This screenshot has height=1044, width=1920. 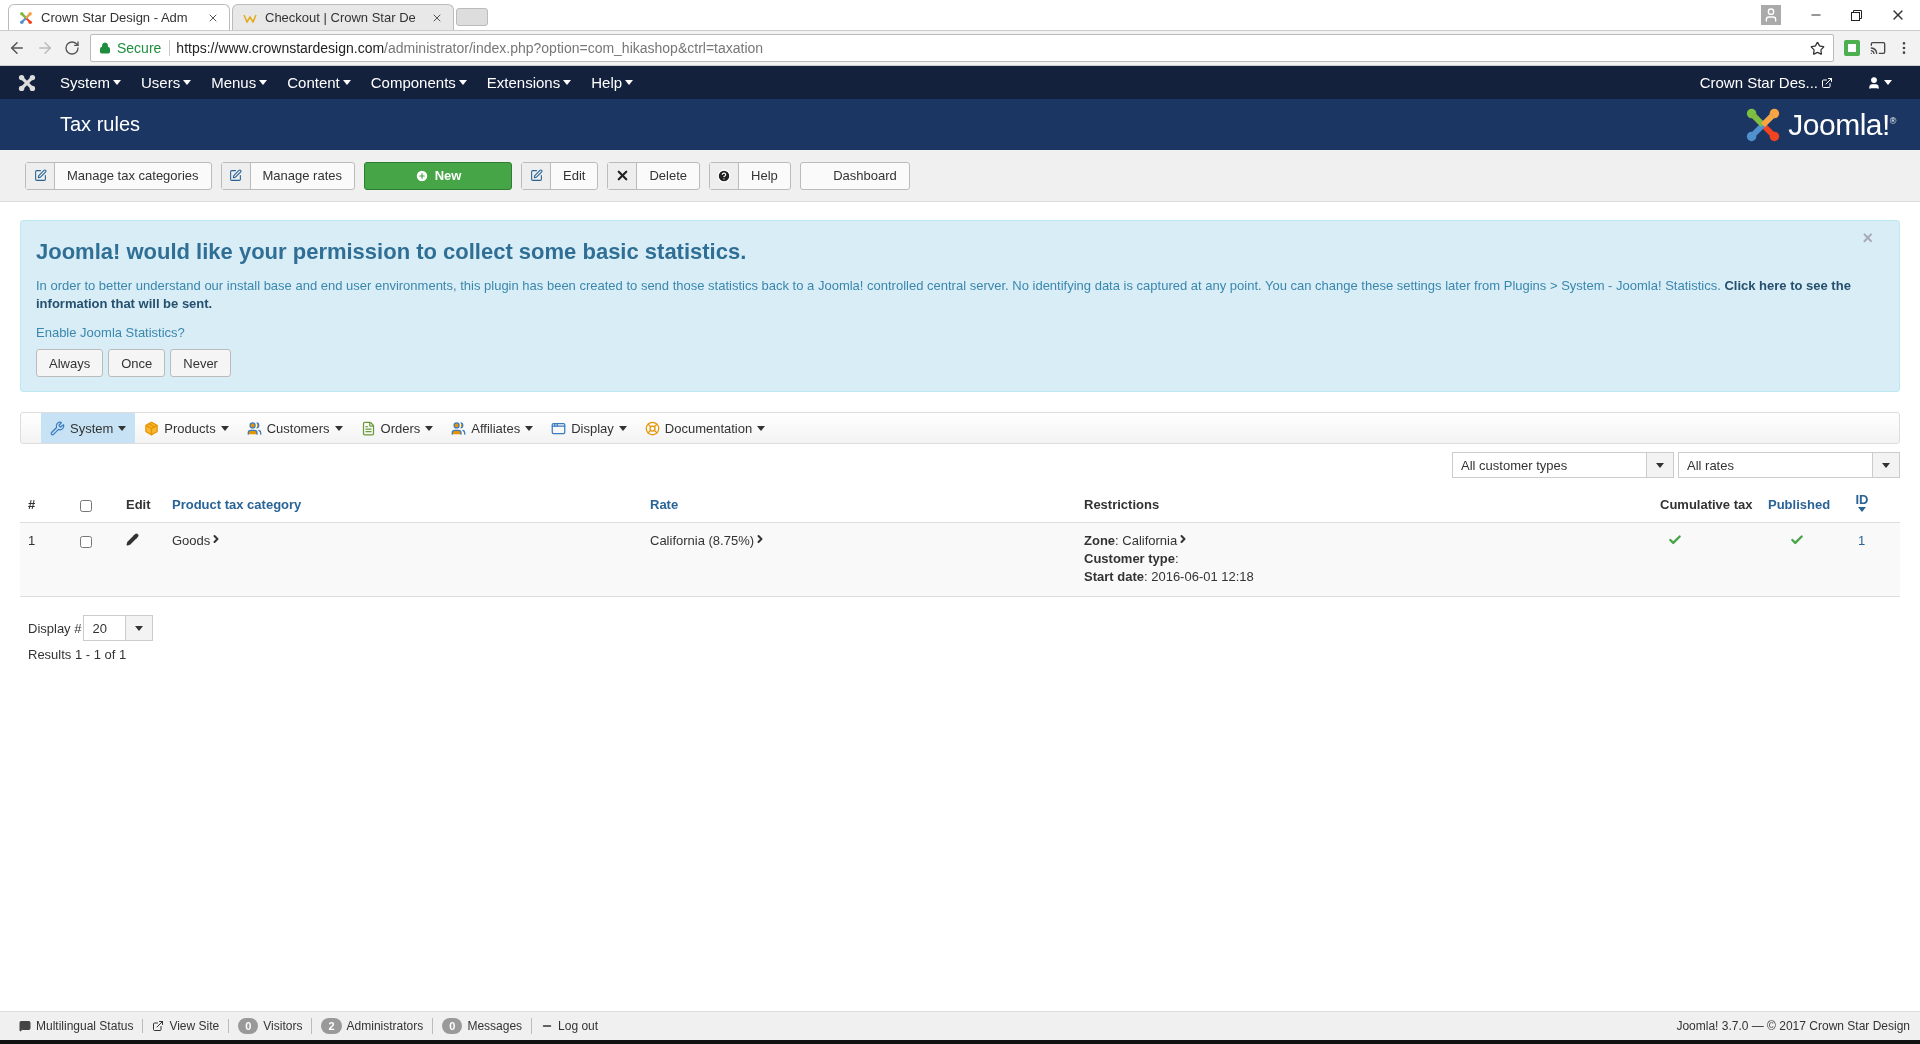 What do you see at coordinates (26, 17) in the screenshot?
I see `site-favicon-icon` at bounding box center [26, 17].